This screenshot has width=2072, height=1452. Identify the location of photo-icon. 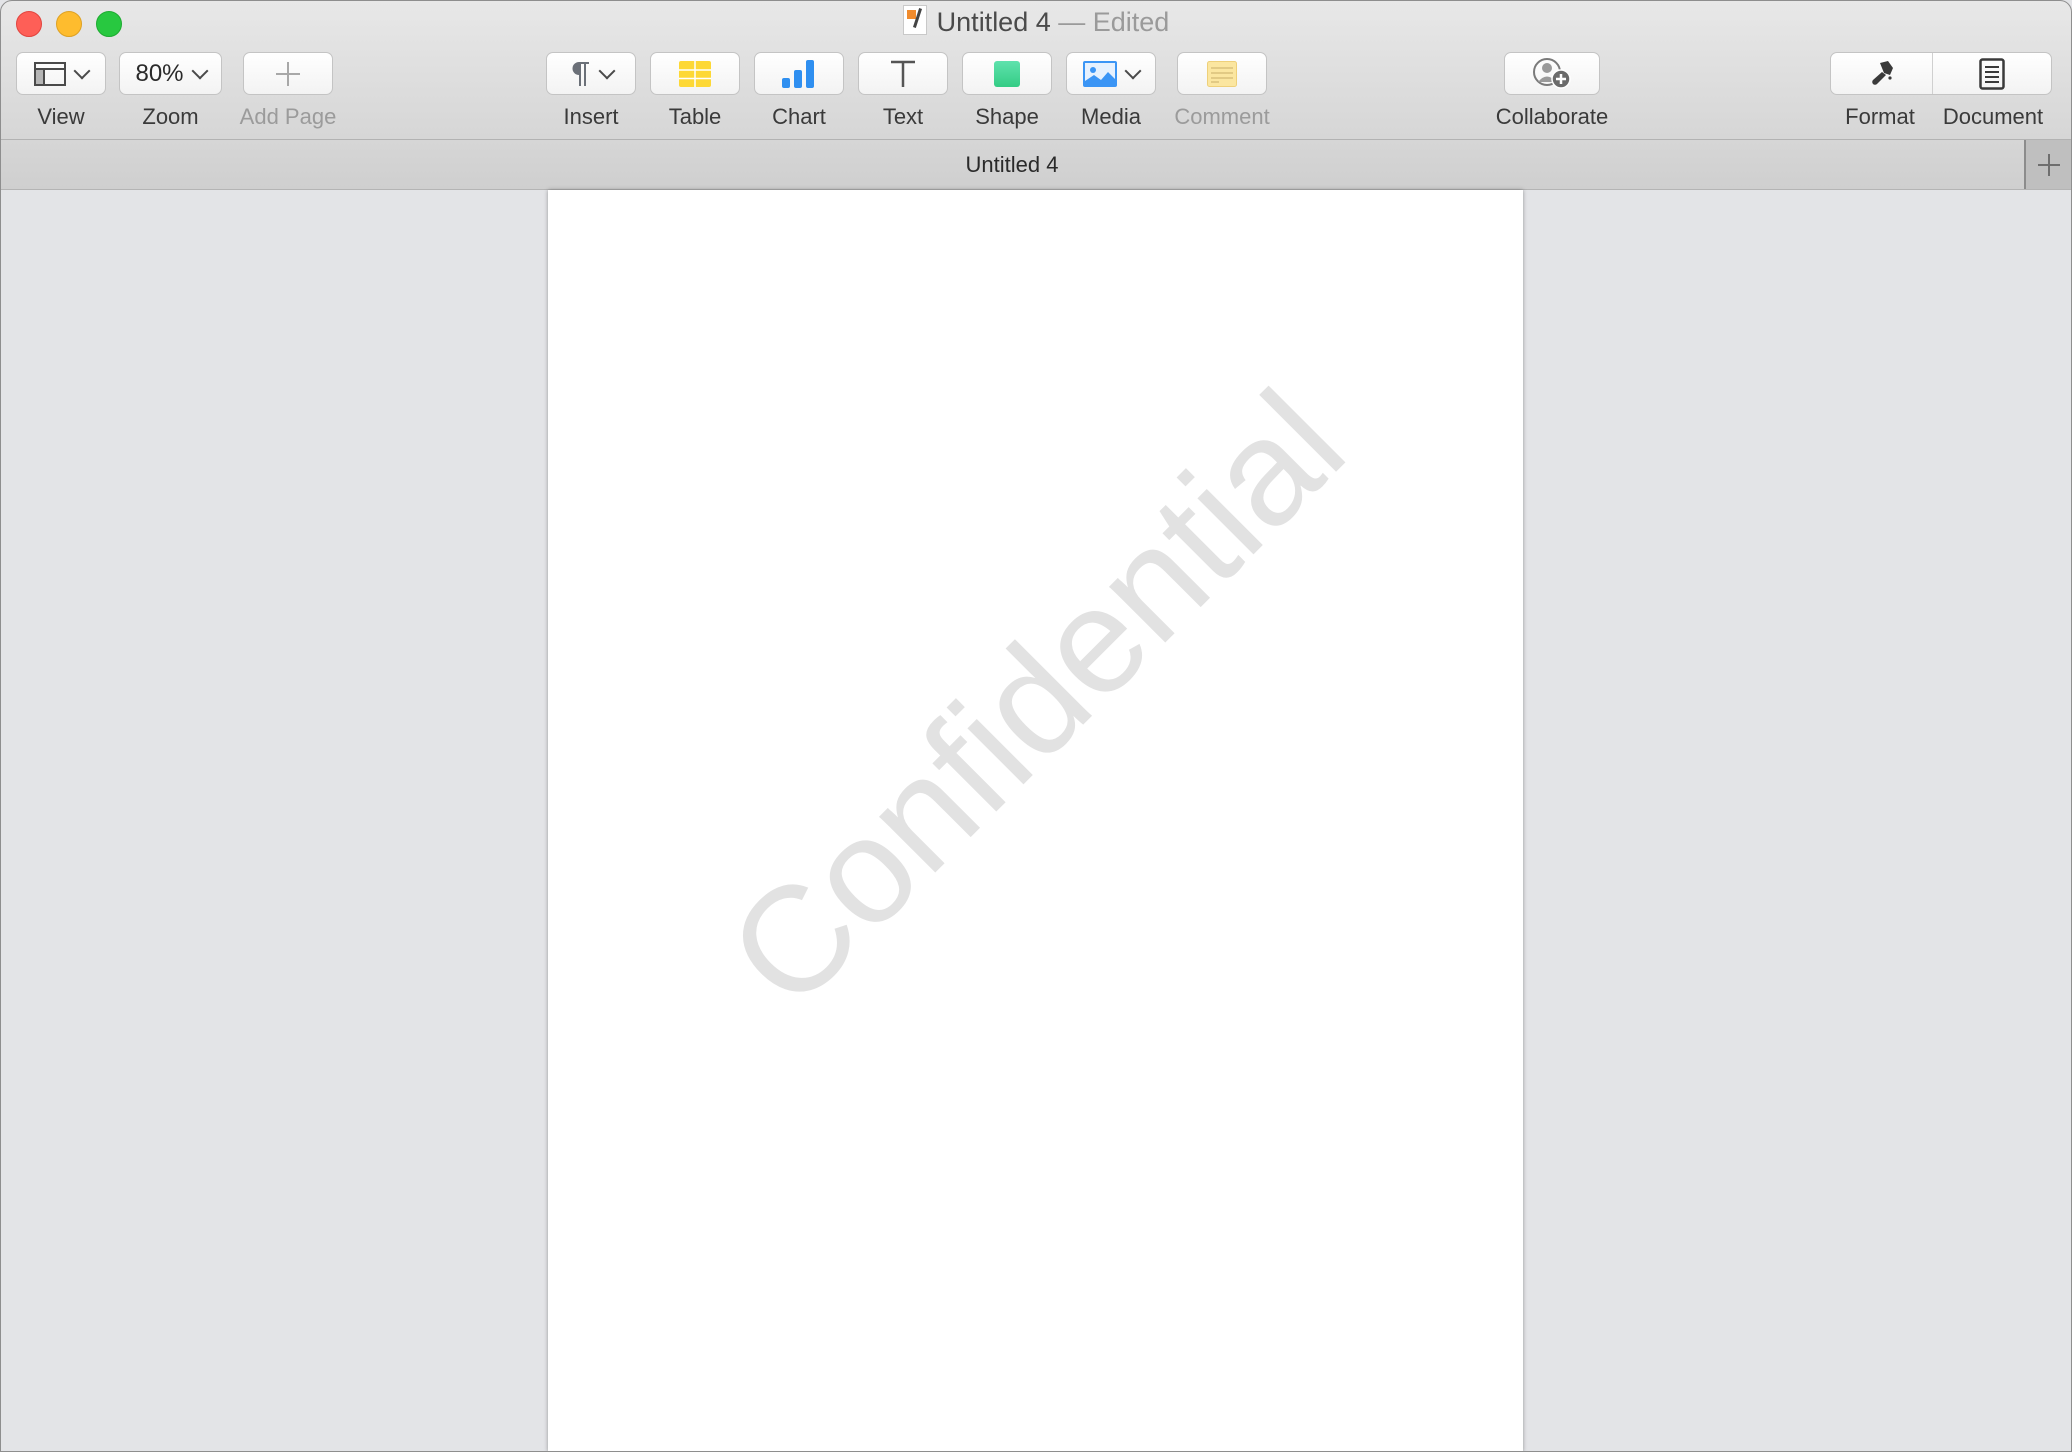
(1100, 73).